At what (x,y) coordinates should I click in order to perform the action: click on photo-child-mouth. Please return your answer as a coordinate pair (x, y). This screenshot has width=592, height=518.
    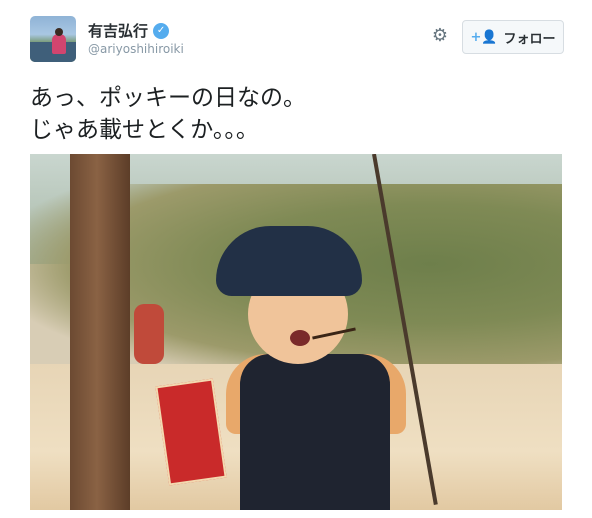
    Looking at the image, I should click on (300, 338).